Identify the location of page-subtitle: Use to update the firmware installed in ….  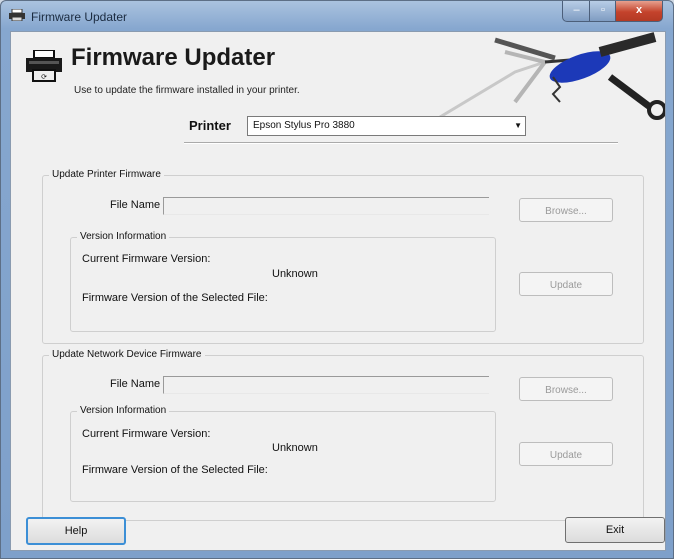
(187, 90).